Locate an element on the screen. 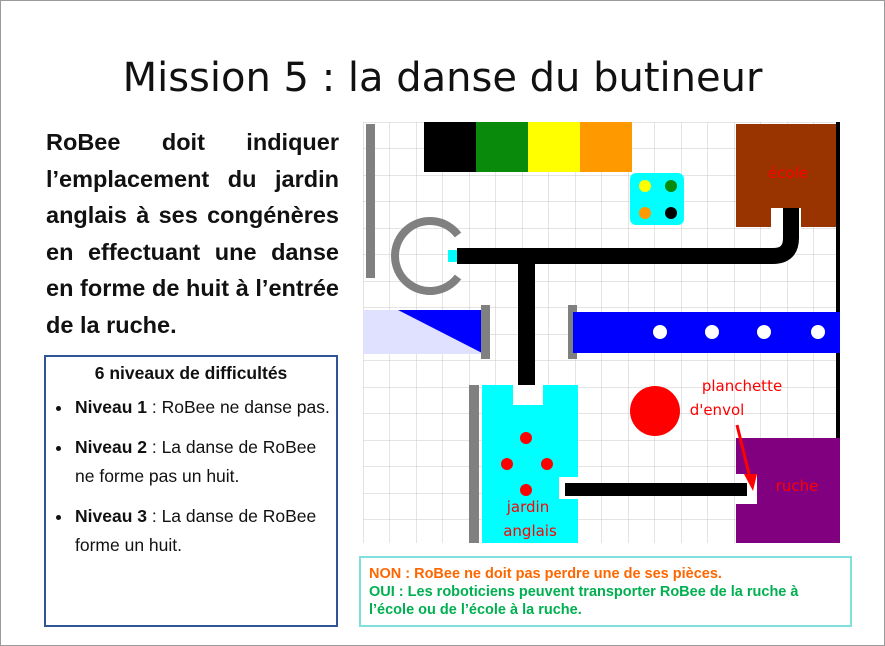 The height and width of the screenshot is (646, 885). level-name: Niveau 3 is located at coordinates (111, 516).